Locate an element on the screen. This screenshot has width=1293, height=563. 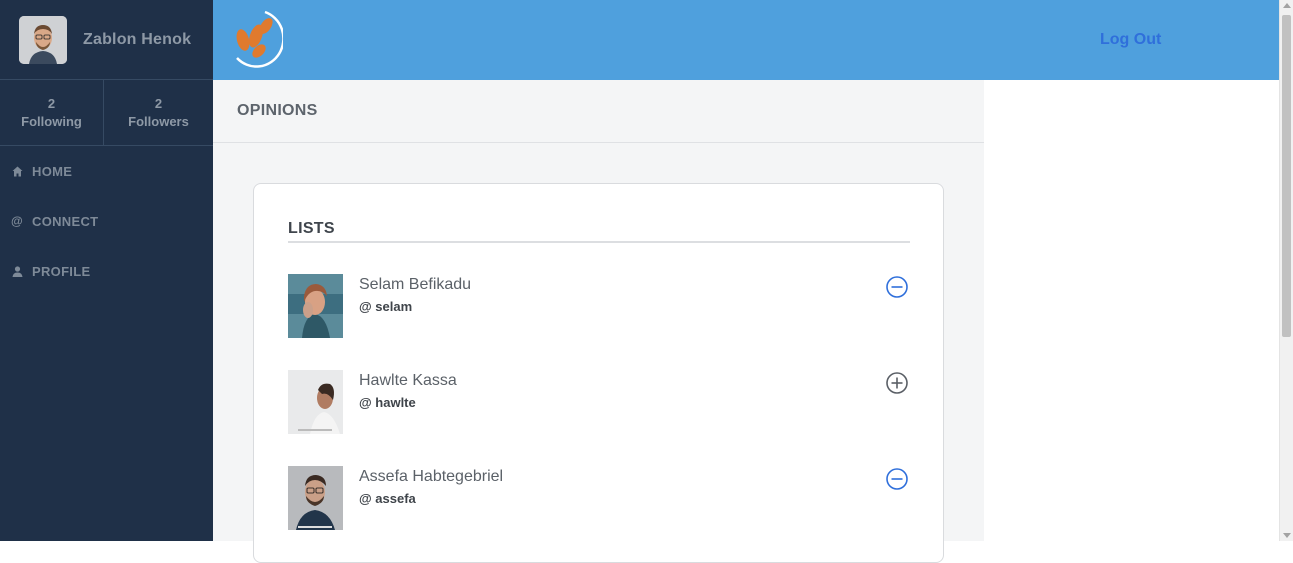
page-scrollbar is located at coordinates (1286, 270).